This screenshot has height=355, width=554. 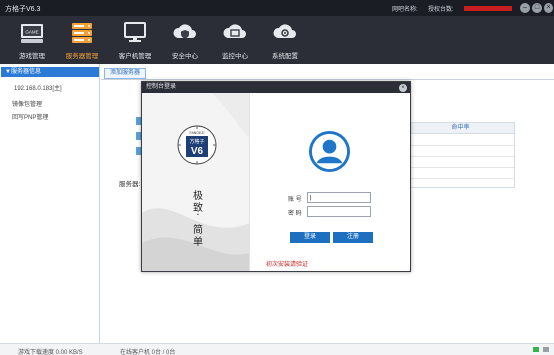 I want to click on logo-top-text: FANGEZI, so click(x=197, y=133).